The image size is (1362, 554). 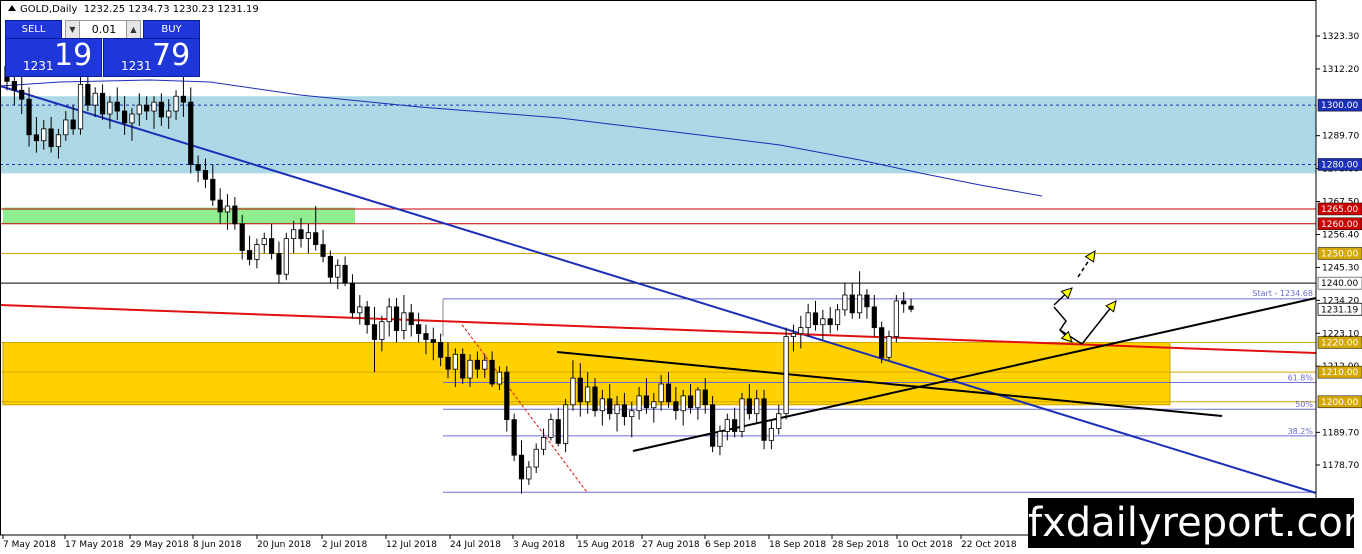 I want to click on watermark: fxdailyreport.com, so click(x=1195, y=523).